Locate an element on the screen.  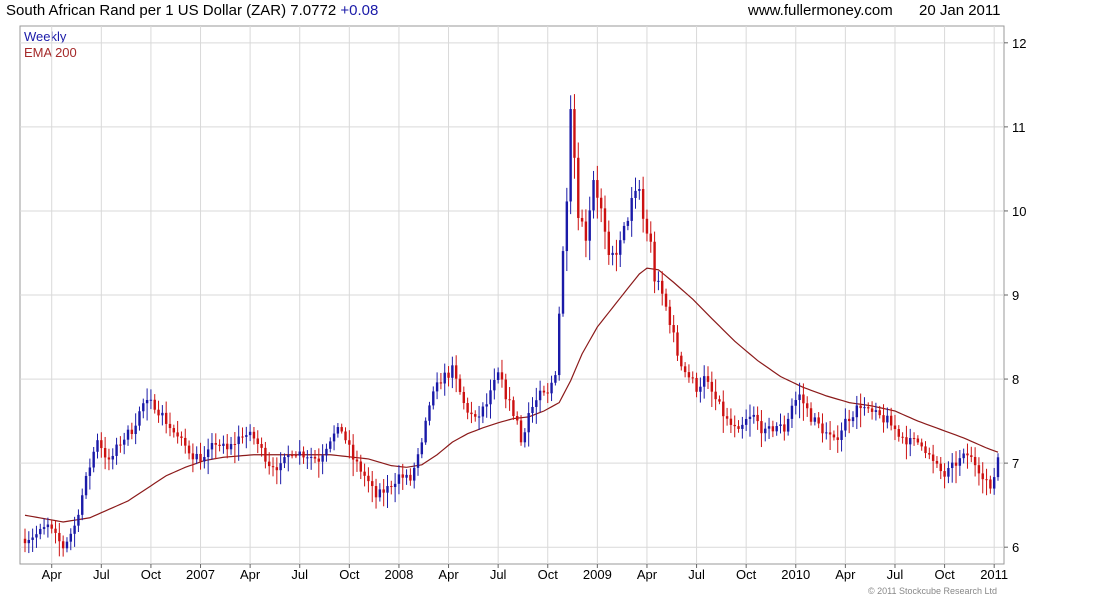
x-tick-label: Oct is located at coordinates (349, 574).